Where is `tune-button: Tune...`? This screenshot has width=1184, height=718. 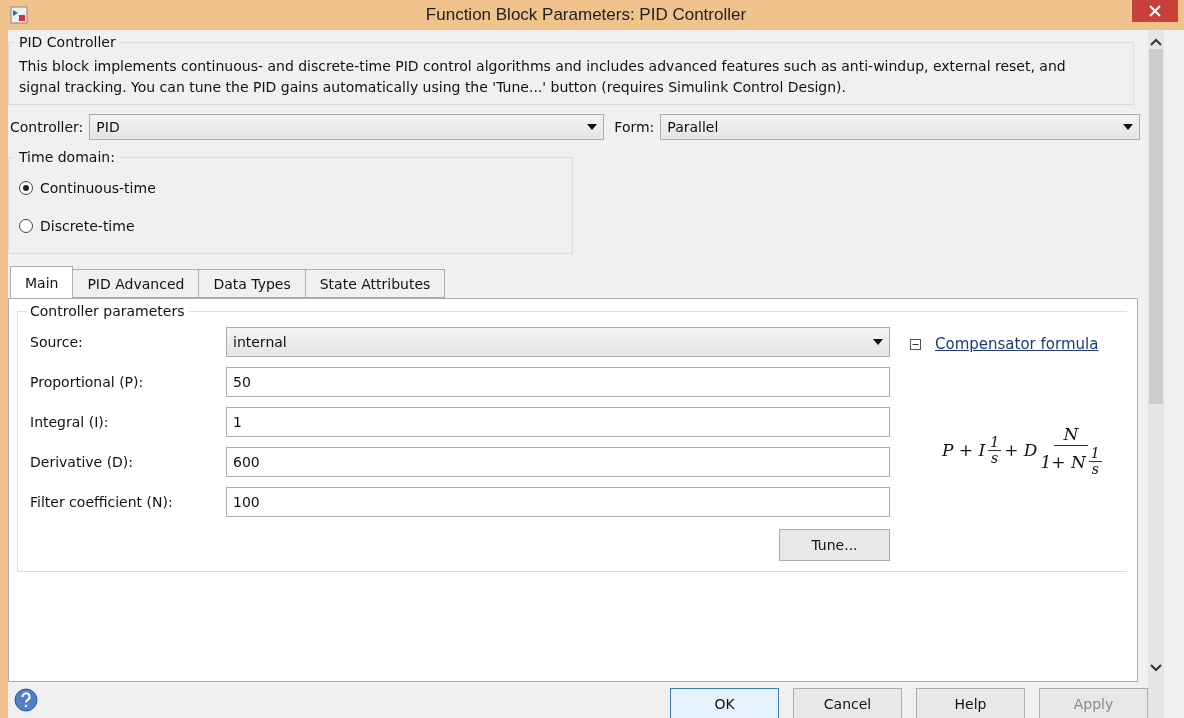
tune-button: Tune... is located at coordinates (834, 545).